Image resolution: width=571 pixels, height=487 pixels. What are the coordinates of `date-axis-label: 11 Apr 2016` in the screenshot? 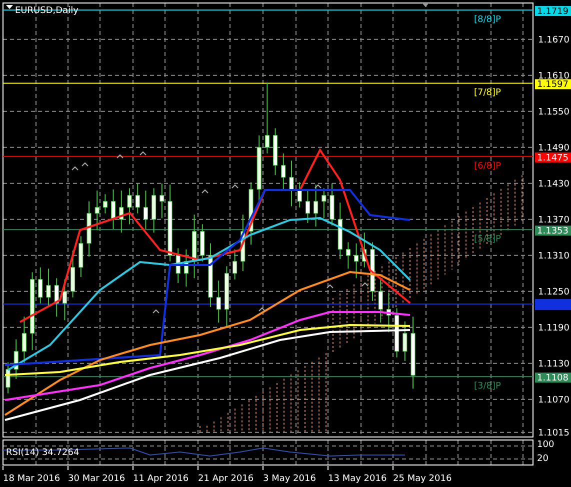 It's located at (161, 479).